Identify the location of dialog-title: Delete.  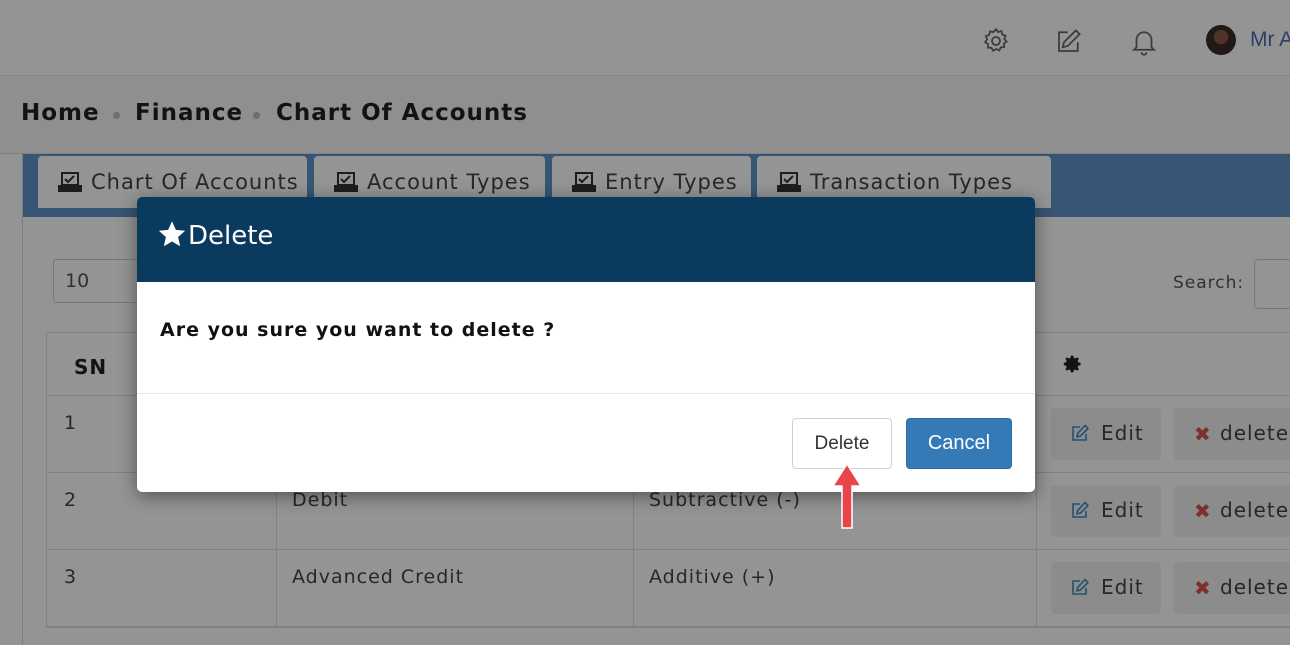
(231, 236).